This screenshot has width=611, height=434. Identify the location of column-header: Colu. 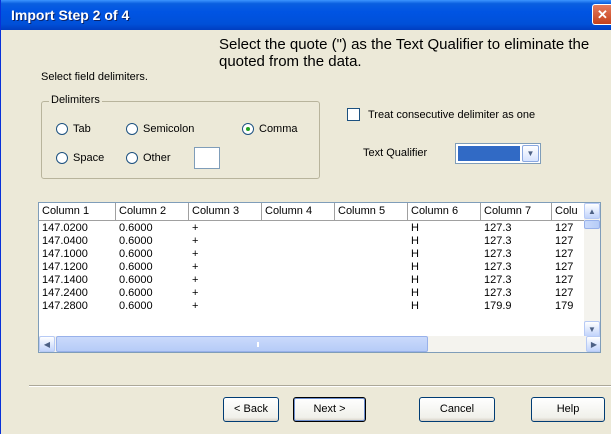
(569, 212).